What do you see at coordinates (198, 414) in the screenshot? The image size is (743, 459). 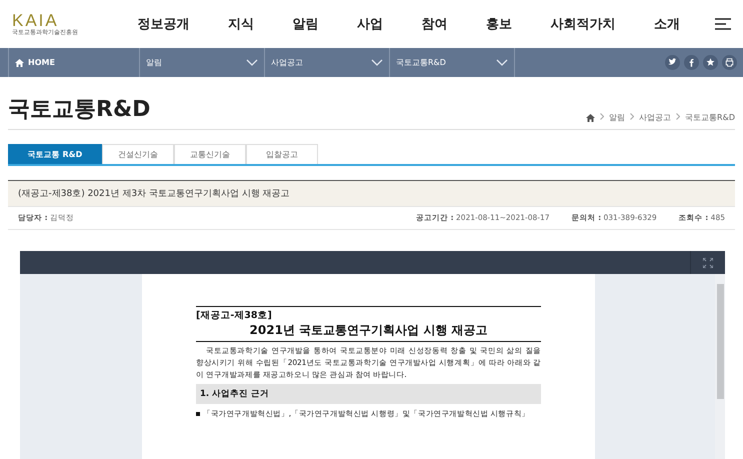 I see `bullet-icon` at bounding box center [198, 414].